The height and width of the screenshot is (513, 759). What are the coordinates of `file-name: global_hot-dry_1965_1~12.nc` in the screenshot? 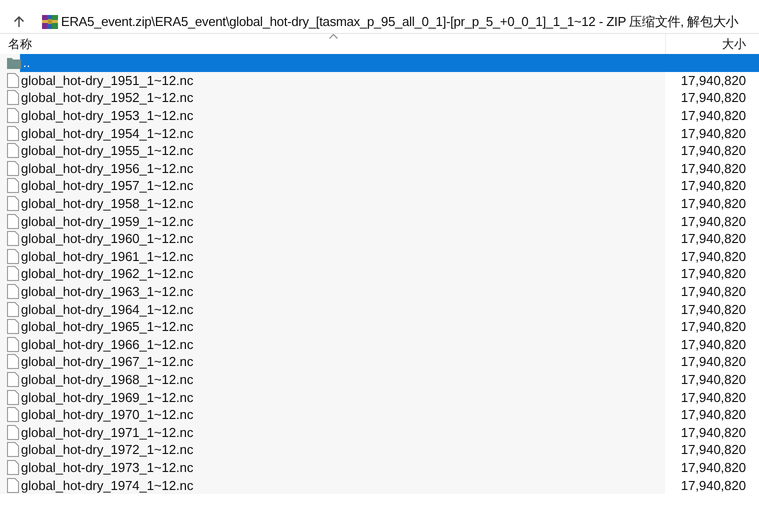 It's located at (107, 326).